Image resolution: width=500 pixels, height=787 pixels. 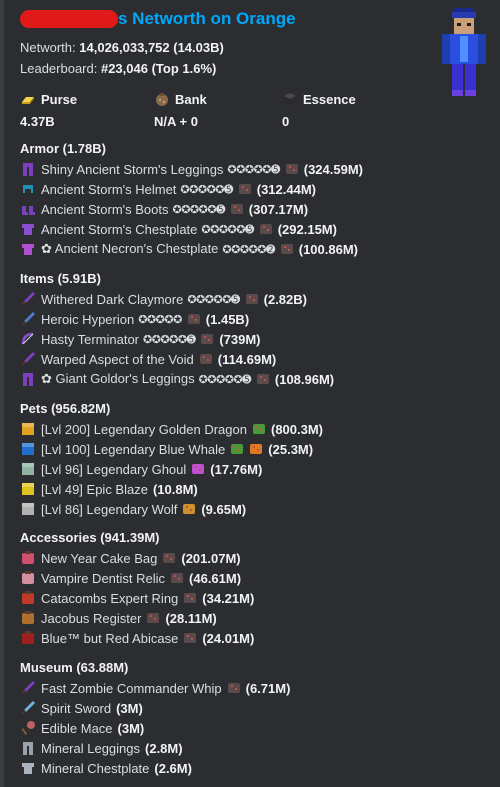 What do you see at coordinates (28, 100) in the screenshot?
I see `gold-ingot-icon` at bounding box center [28, 100].